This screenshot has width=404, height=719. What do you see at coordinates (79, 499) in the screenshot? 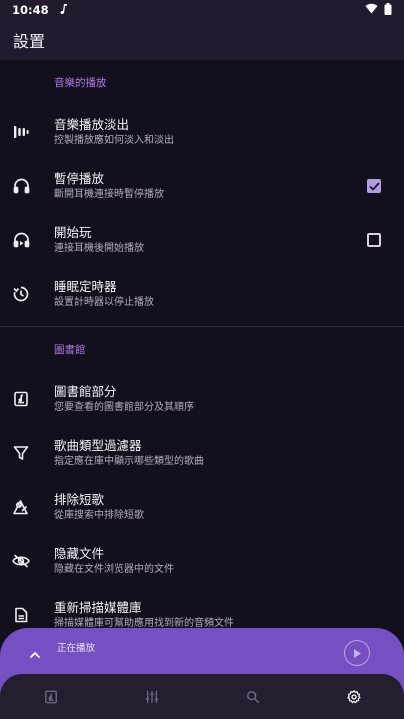
I see `pref-title: 排除短歌` at bounding box center [79, 499].